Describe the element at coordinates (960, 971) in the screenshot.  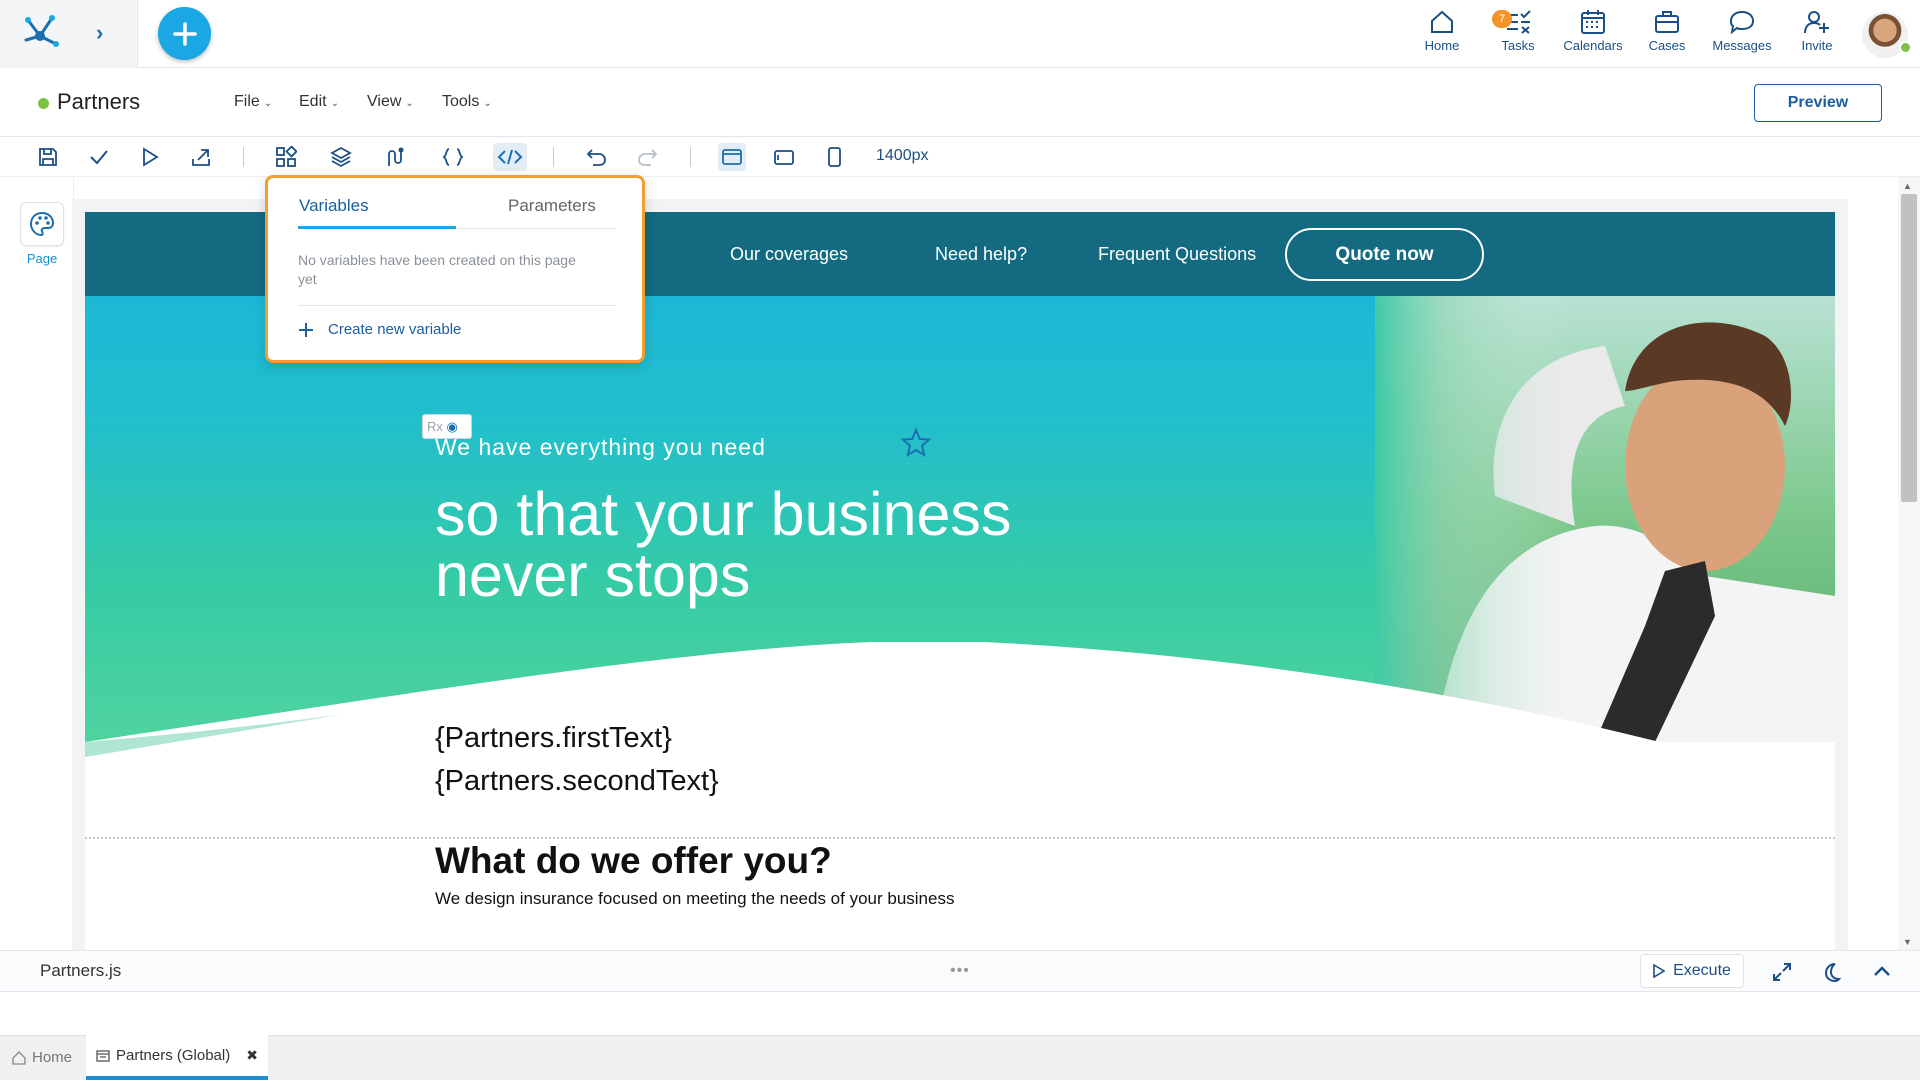
I see `resize-handle: •••` at that location.